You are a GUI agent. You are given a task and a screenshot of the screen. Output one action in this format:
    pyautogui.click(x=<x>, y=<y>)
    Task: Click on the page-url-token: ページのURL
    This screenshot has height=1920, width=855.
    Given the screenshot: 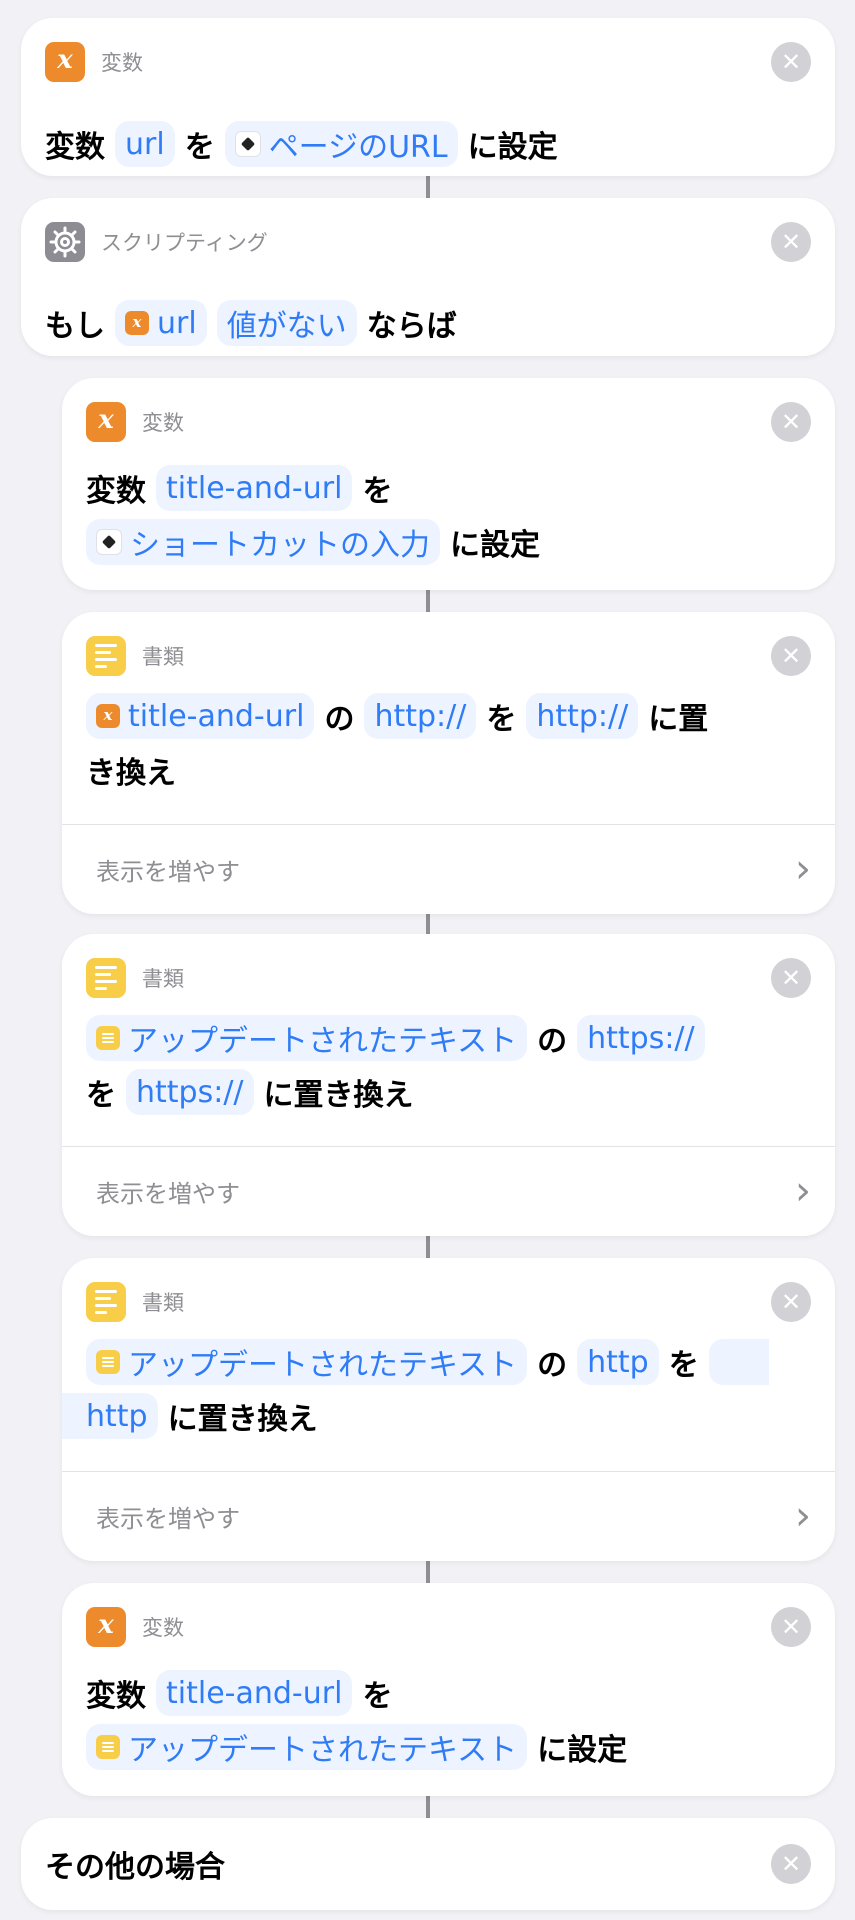 What is the action you would take?
    pyautogui.click(x=341, y=144)
    